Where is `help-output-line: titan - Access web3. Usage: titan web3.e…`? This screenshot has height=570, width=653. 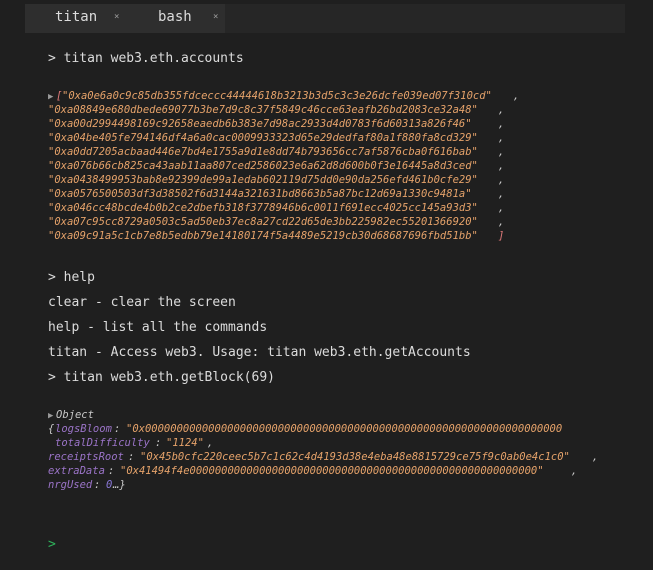 help-output-line: titan - Access web3. Usage: titan web3.e… is located at coordinates (259, 352).